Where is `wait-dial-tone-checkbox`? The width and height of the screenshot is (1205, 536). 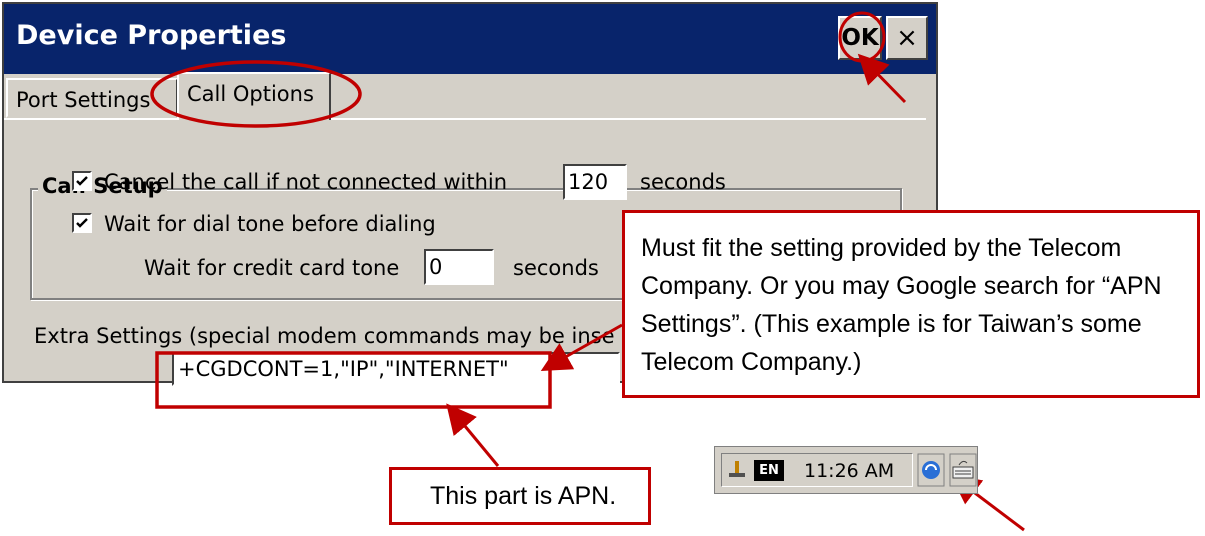 wait-dial-tone-checkbox is located at coordinates (82, 223).